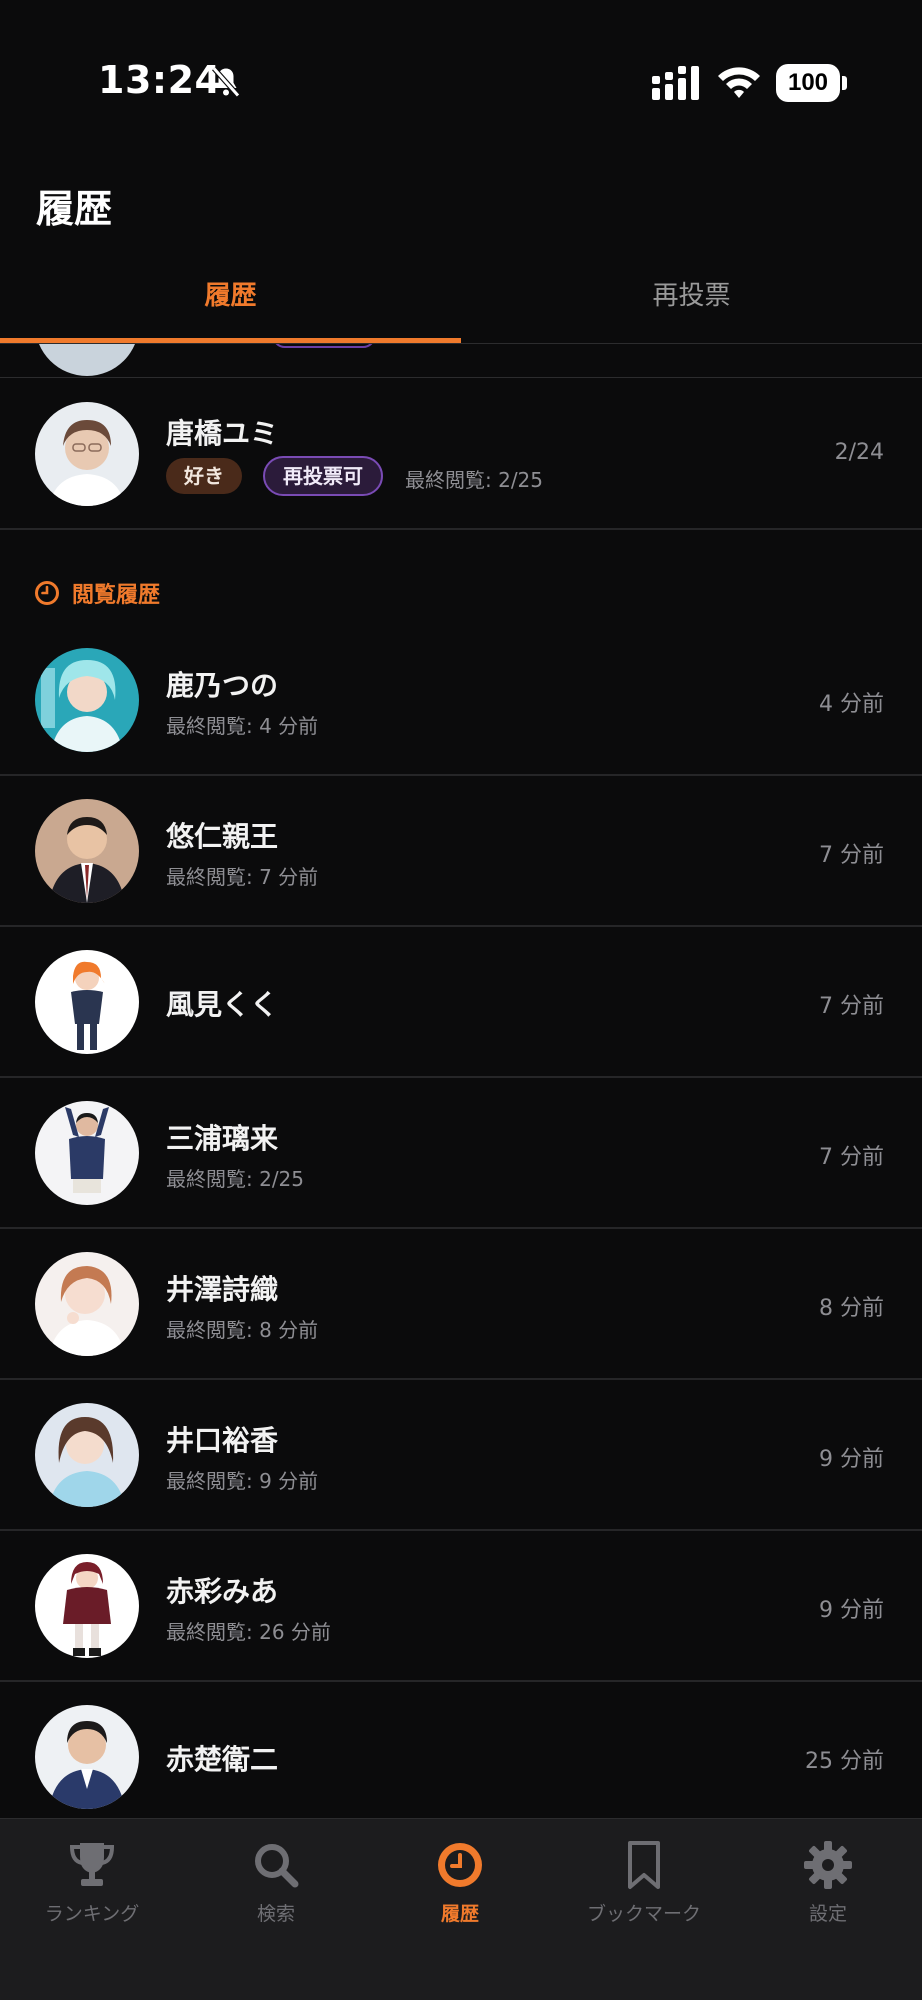  What do you see at coordinates (827, 1914) in the screenshot?
I see `nav-label: 設定` at bounding box center [827, 1914].